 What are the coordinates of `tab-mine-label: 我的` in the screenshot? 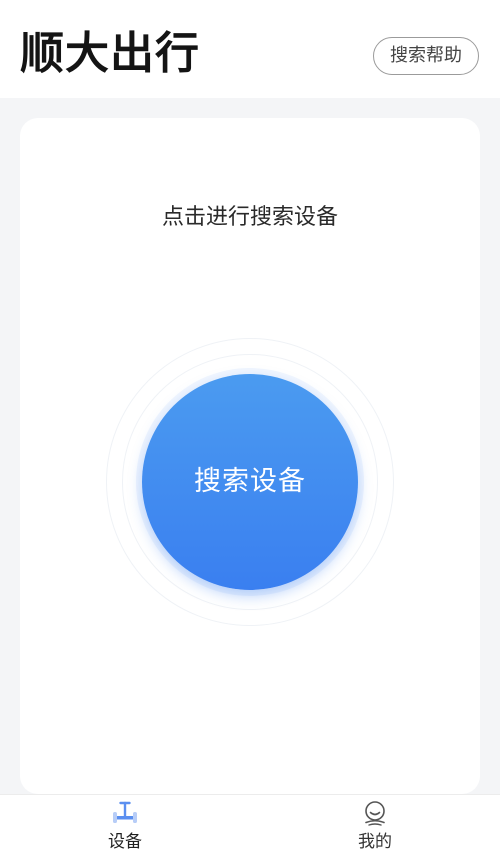 It's located at (375, 842).